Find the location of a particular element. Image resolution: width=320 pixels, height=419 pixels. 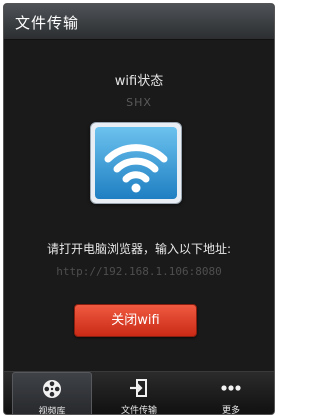

wifi-icon is located at coordinates (136, 163).